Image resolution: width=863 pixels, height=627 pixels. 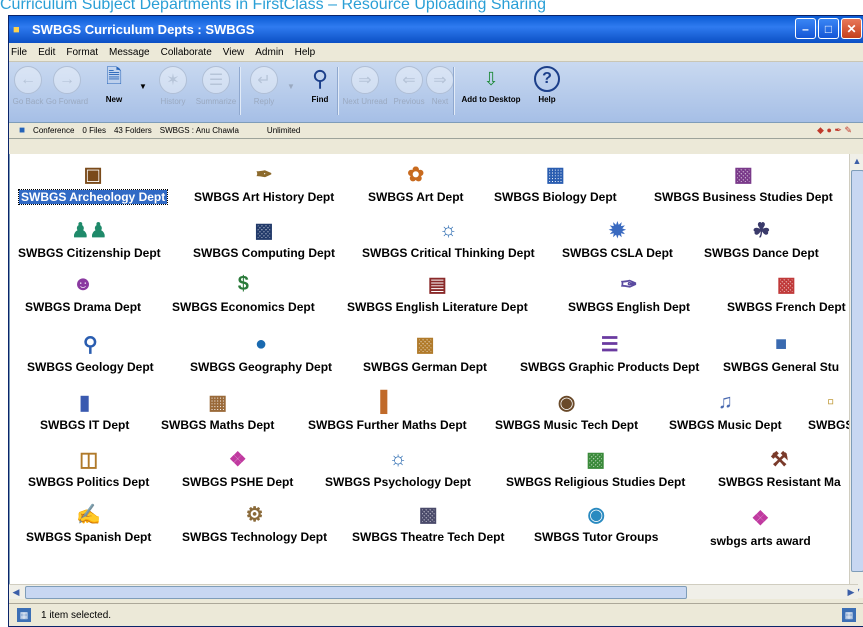 I want to click on blocks-icon: ■, so click(x=781, y=343).